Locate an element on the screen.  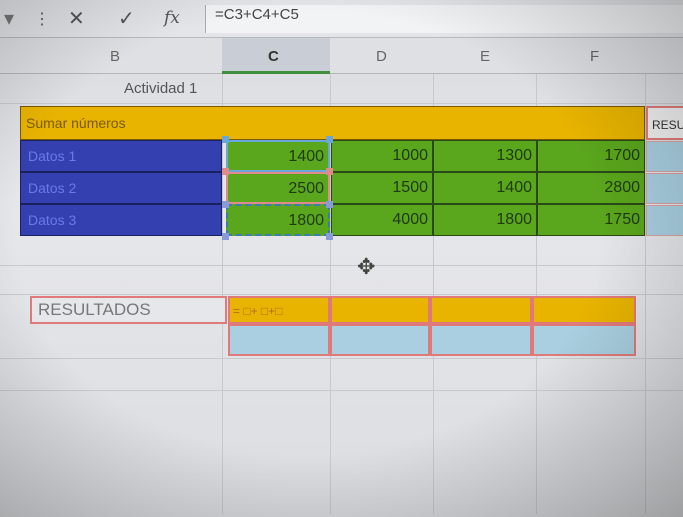
cell-cursor-icon: ✥ is located at coordinates (366, 266).